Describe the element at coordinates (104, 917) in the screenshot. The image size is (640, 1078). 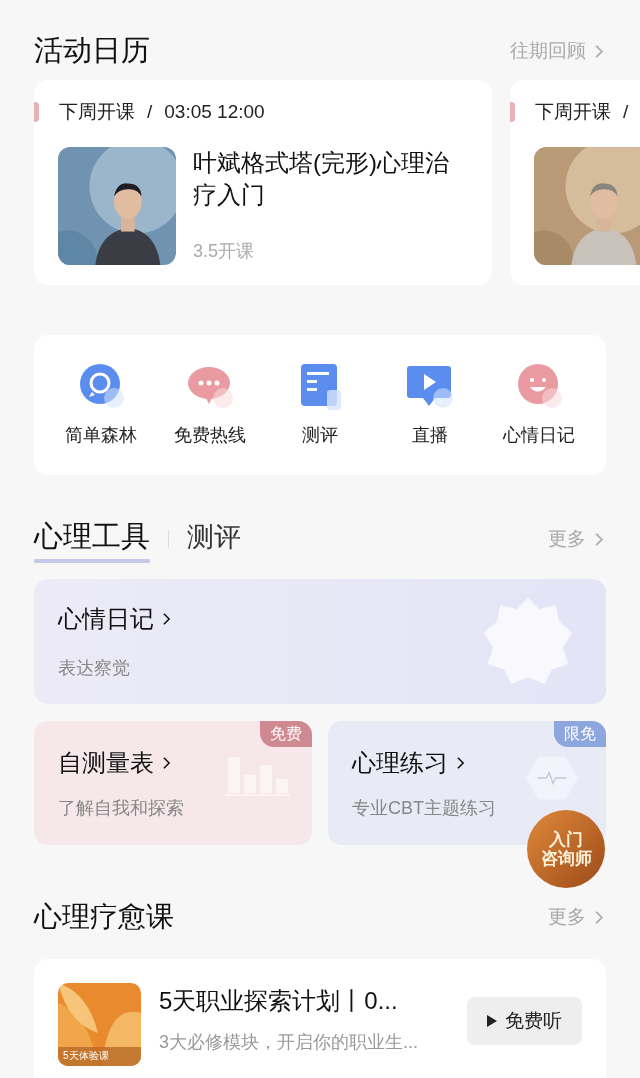
I see `section-title: 心理疗愈课` at that location.